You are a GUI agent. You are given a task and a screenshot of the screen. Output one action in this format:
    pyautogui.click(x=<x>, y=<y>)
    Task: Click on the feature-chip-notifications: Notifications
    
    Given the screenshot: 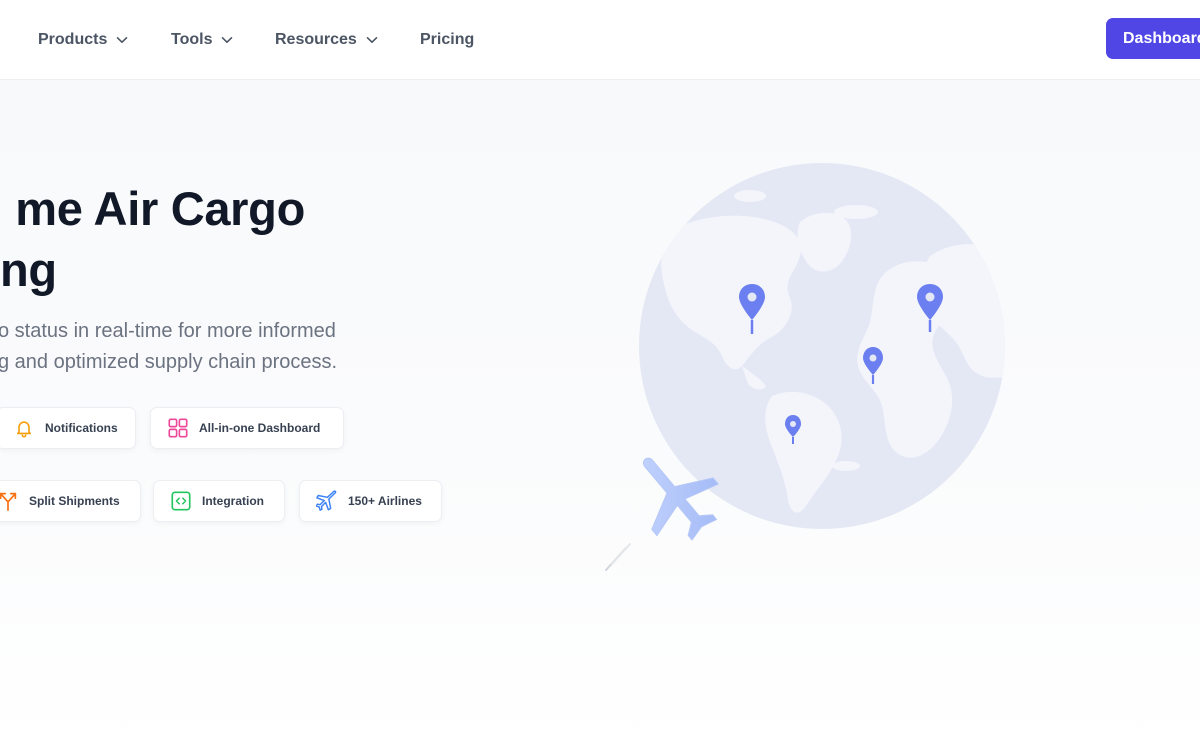 What is the action you would take?
    pyautogui.click(x=68, y=428)
    